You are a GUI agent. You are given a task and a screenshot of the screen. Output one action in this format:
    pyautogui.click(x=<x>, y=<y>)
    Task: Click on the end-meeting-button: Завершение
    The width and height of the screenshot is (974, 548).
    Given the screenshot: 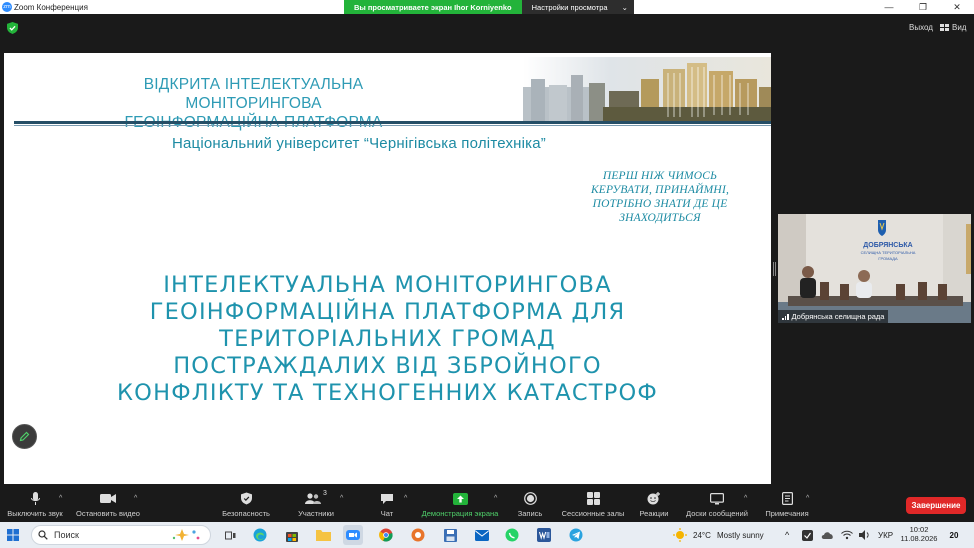 What is the action you would take?
    pyautogui.click(x=936, y=505)
    